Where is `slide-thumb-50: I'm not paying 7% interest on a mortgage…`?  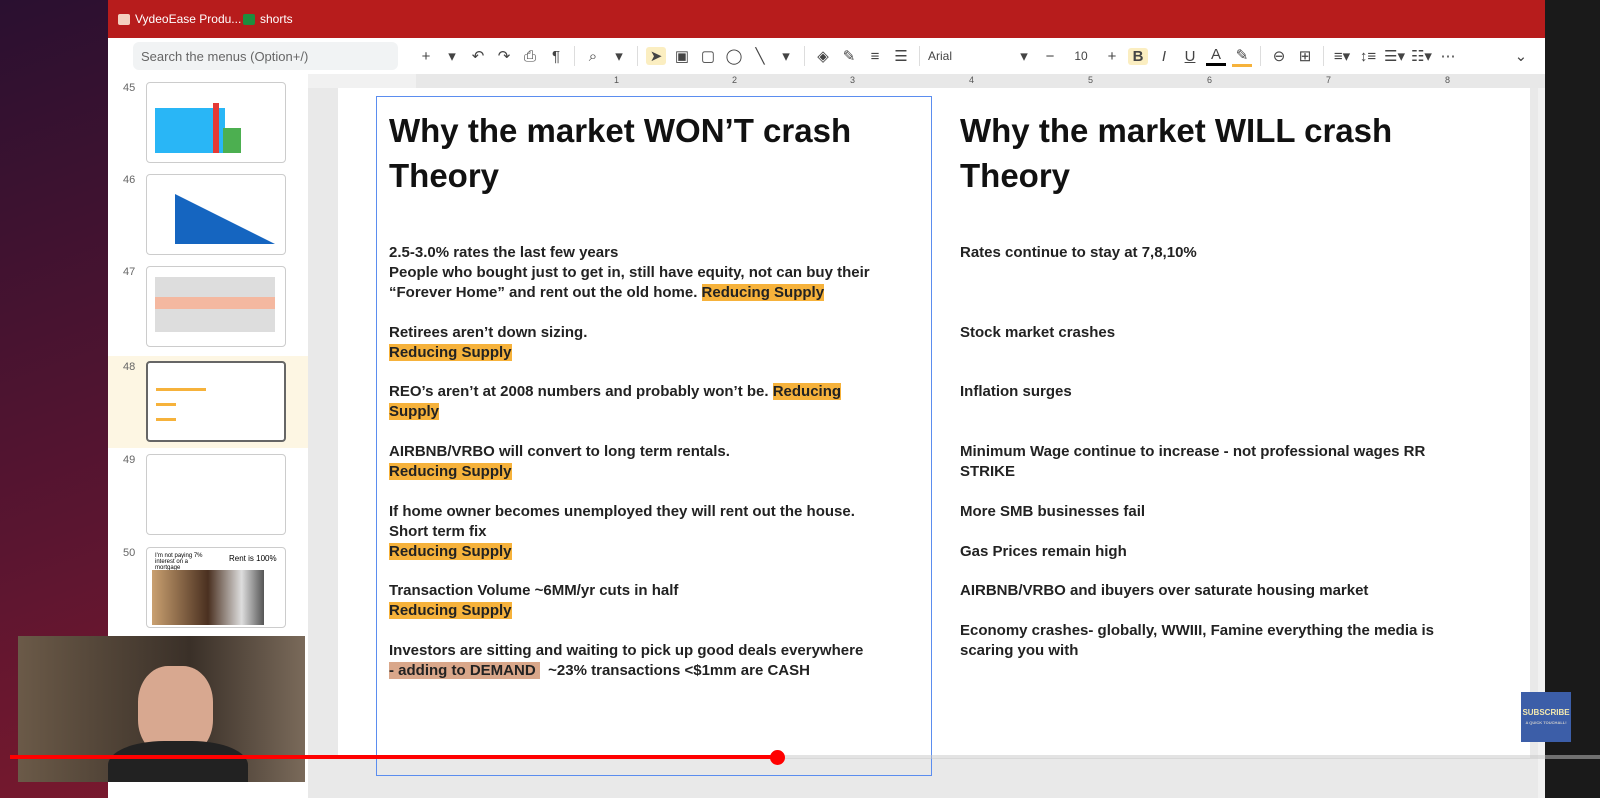
slide-thumb-50: I'm not paying 7% interest on a mortgage… is located at coordinates (216, 587).